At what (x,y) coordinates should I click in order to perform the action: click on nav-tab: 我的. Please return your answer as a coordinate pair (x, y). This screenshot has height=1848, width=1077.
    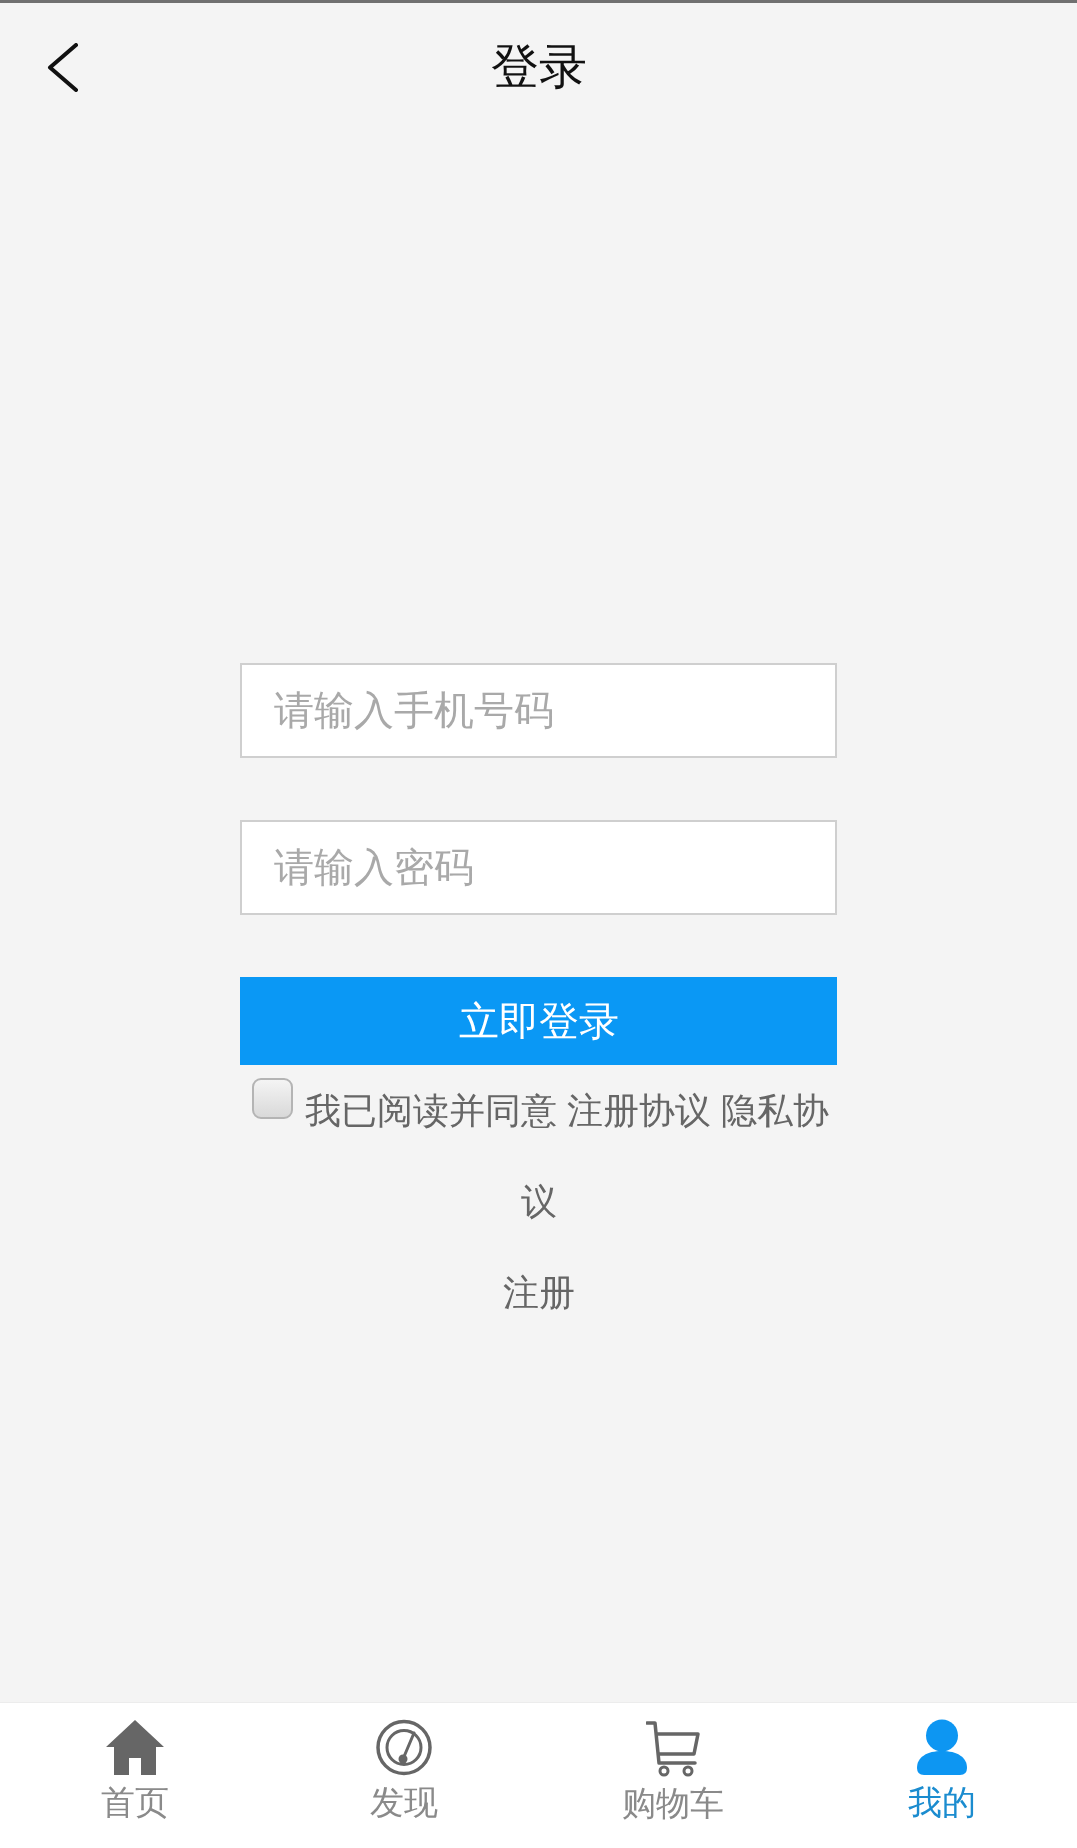
    Looking at the image, I should click on (942, 1770).